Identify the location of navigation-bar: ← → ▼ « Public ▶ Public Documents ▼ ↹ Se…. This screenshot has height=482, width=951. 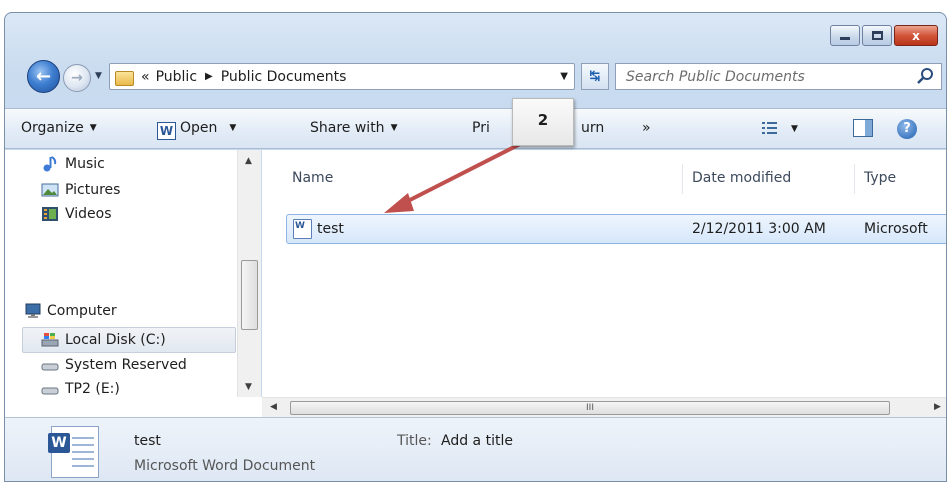
(475, 77).